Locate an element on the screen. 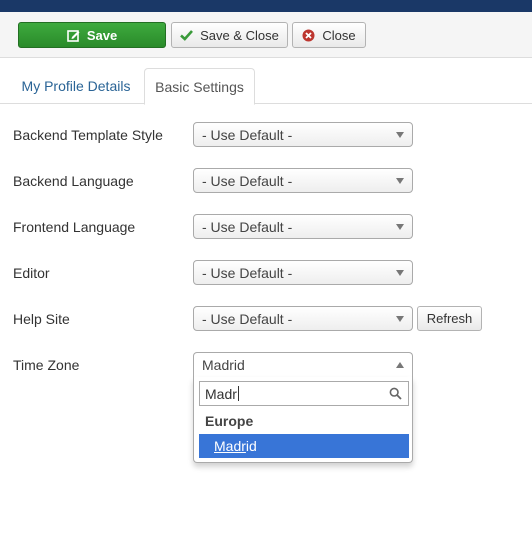 This screenshot has width=532, height=533. frontend-language-label: Frontend Language is located at coordinates (74, 227).